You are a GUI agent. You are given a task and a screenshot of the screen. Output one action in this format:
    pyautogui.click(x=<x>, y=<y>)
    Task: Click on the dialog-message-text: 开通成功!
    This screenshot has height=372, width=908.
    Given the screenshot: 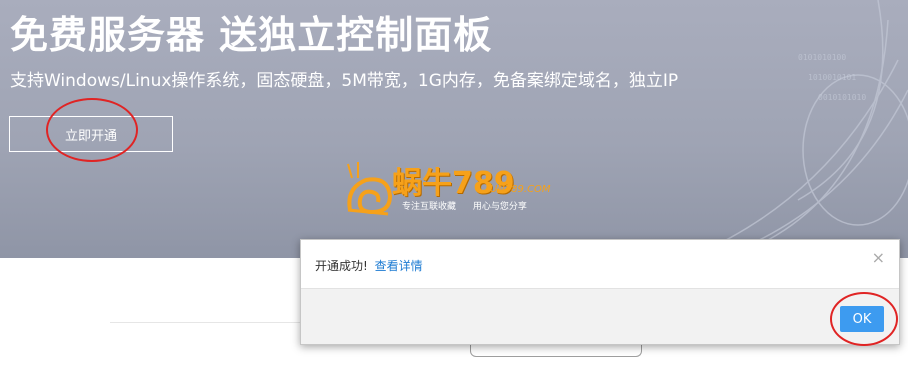 What is the action you would take?
    pyautogui.click(x=341, y=266)
    